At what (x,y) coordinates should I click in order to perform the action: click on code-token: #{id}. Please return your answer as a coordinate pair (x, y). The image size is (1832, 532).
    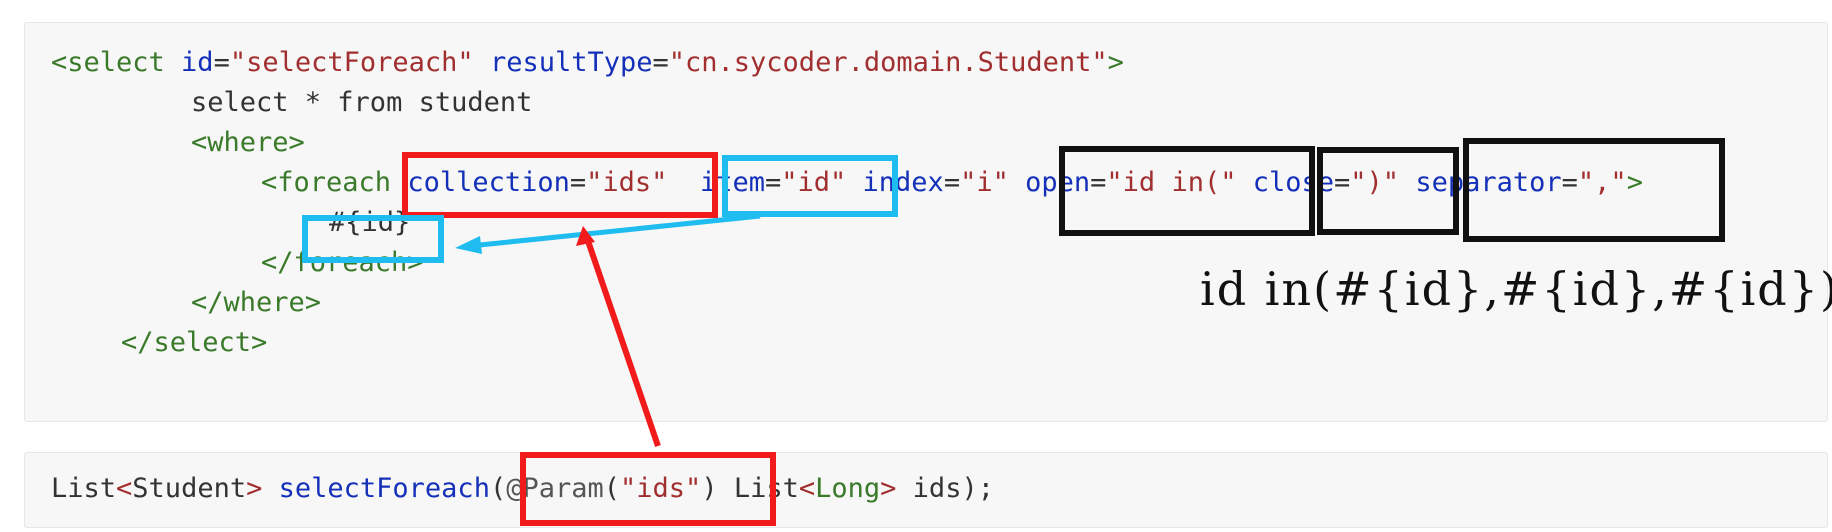
    Looking at the image, I should click on (370, 222).